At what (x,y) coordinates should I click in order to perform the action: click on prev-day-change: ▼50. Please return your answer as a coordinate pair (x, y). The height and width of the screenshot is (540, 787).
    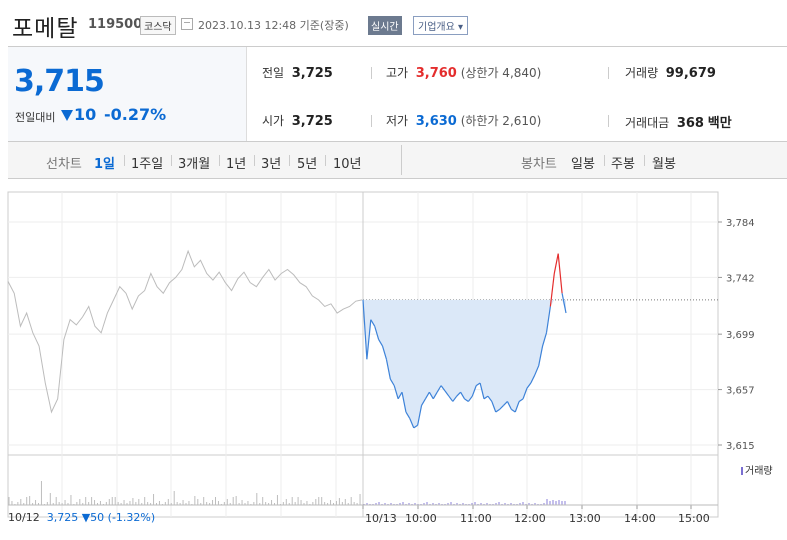
    Looking at the image, I should click on (93, 517).